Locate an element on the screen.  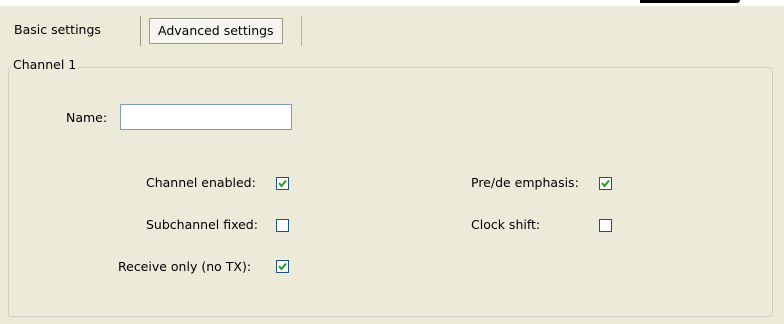
tab-advanced-settings: Advanced settings is located at coordinates (216, 31).